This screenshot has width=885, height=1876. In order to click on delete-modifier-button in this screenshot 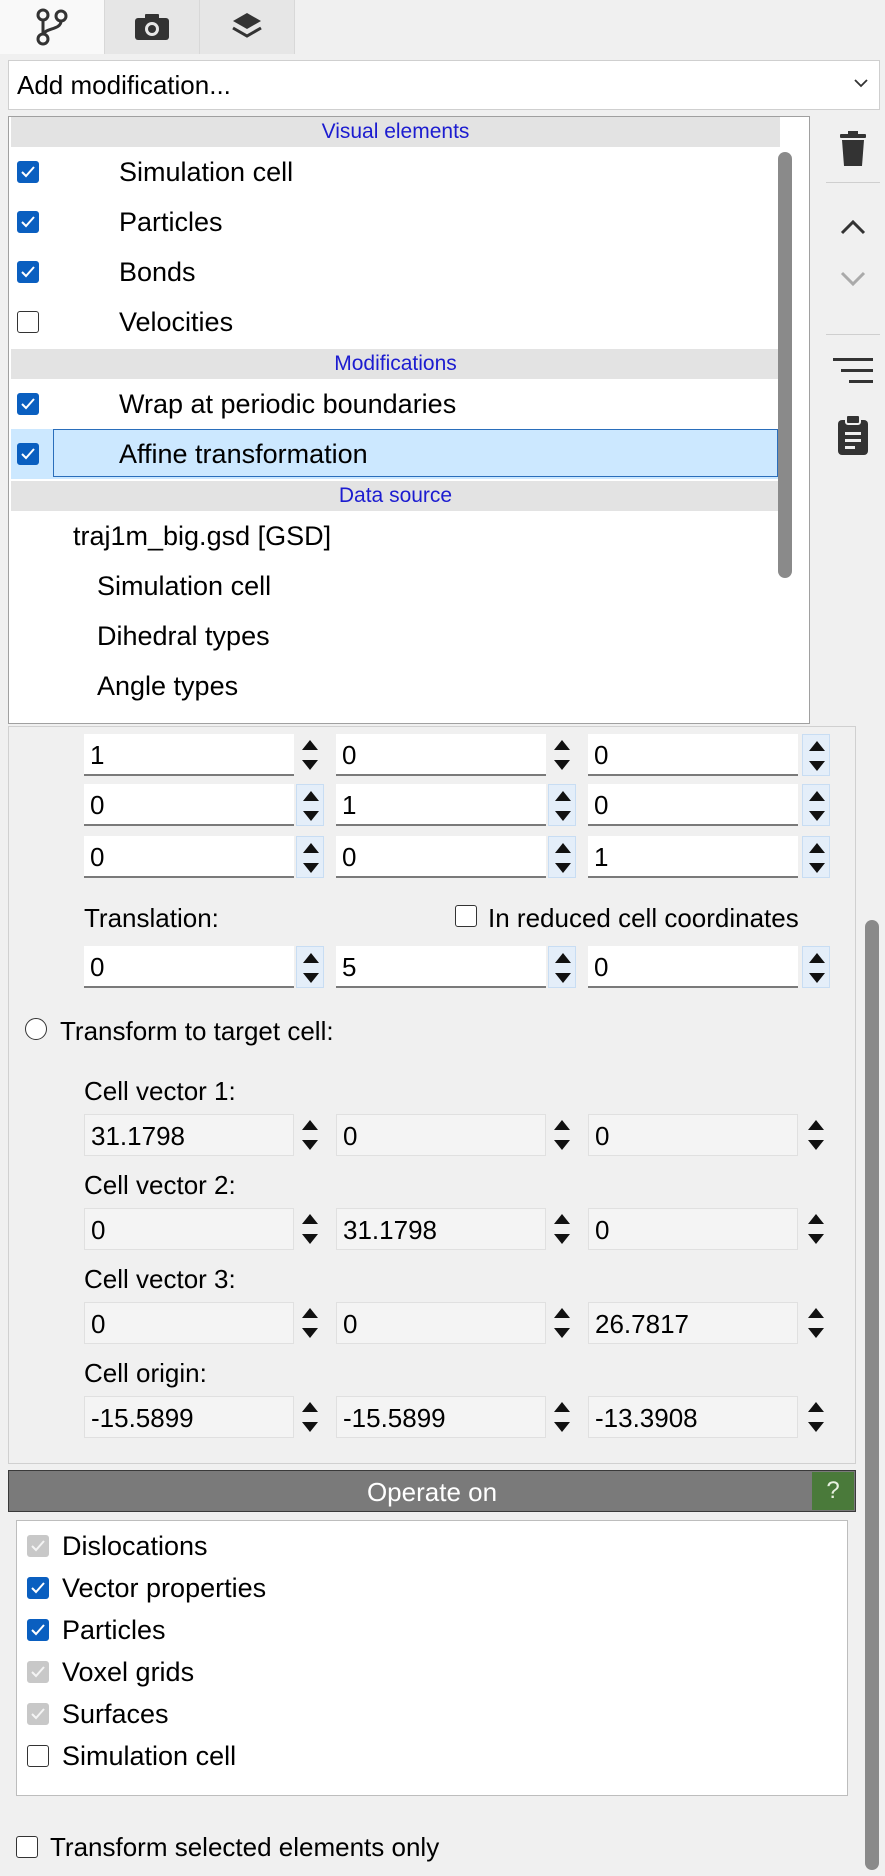, I will do `click(853, 151)`.